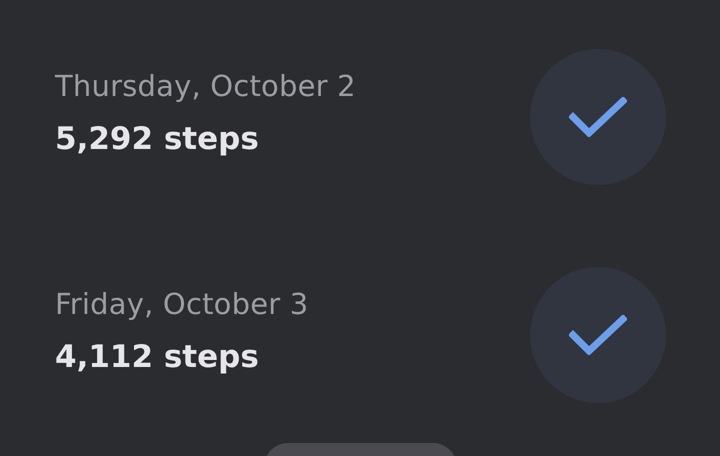 This screenshot has height=456, width=720. What do you see at coordinates (205, 86) in the screenshot?
I see `day-date: Thursday, October 2` at bounding box center [205, 86].